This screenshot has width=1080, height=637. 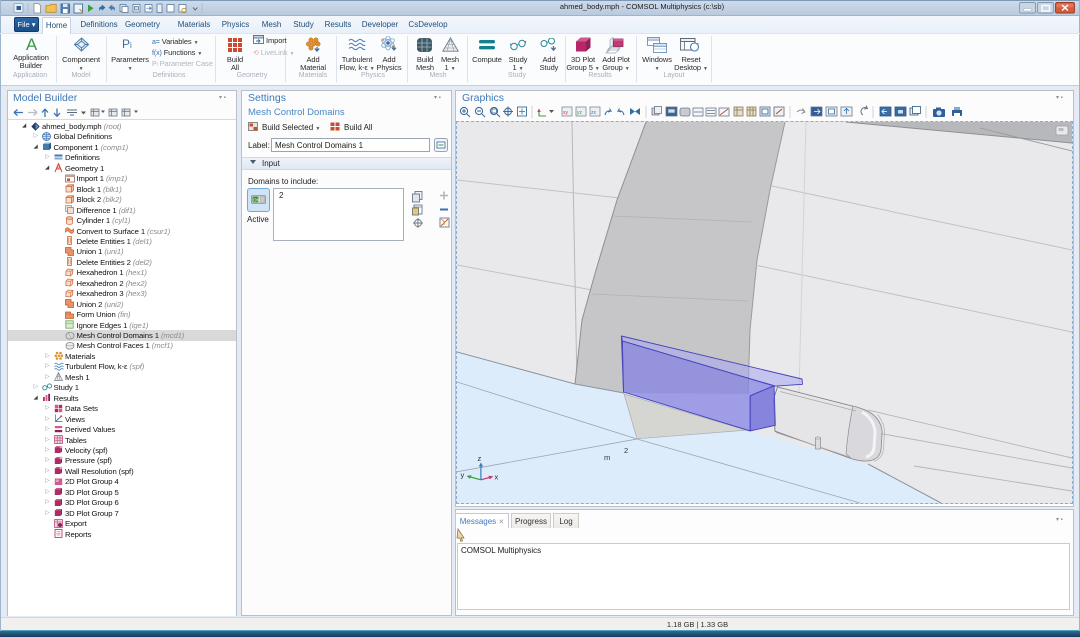 What do you see at coordinates (256, 200) in the screenshot?
I see `svg-text: ON` at bounding box center [256, 200].